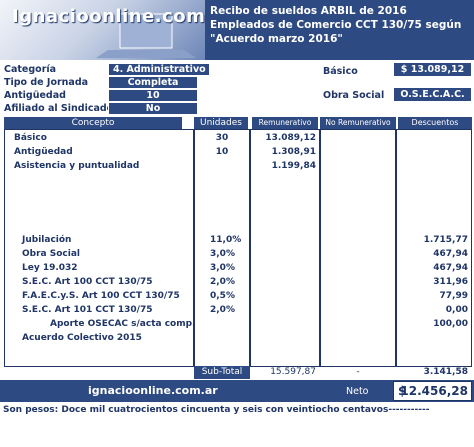  I want to click on col-header-concepto: Concepto, so click(93, 123).